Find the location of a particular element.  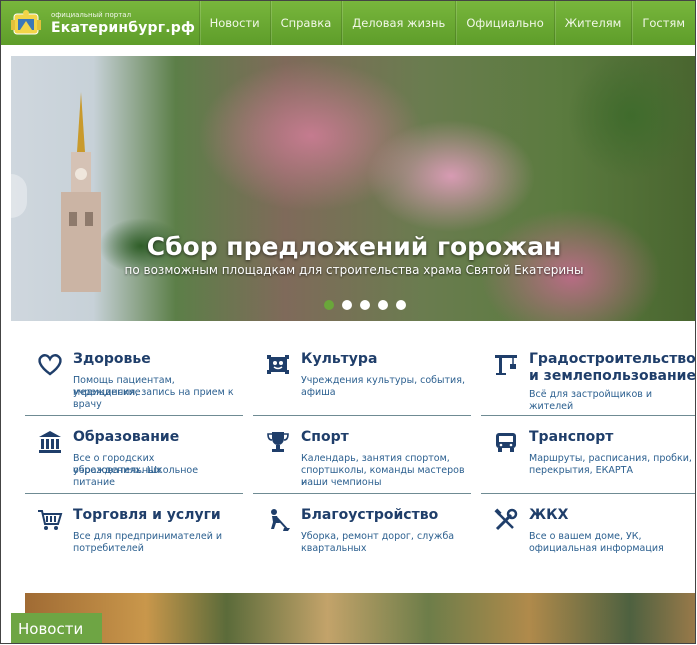

theatre-icon is located at coordinates (278, 364).